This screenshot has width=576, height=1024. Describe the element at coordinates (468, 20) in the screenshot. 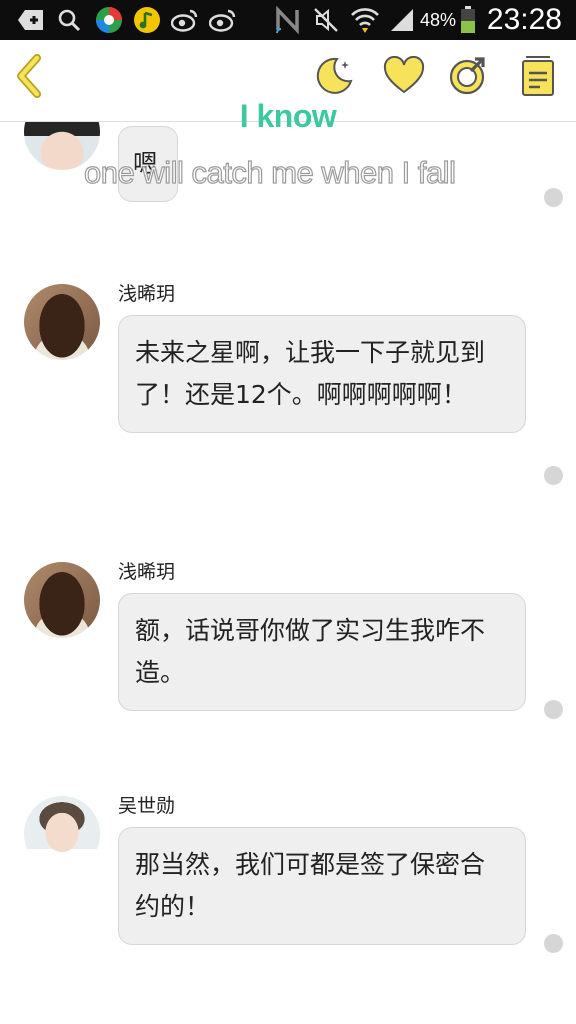

I see `battery-icon` at that location.